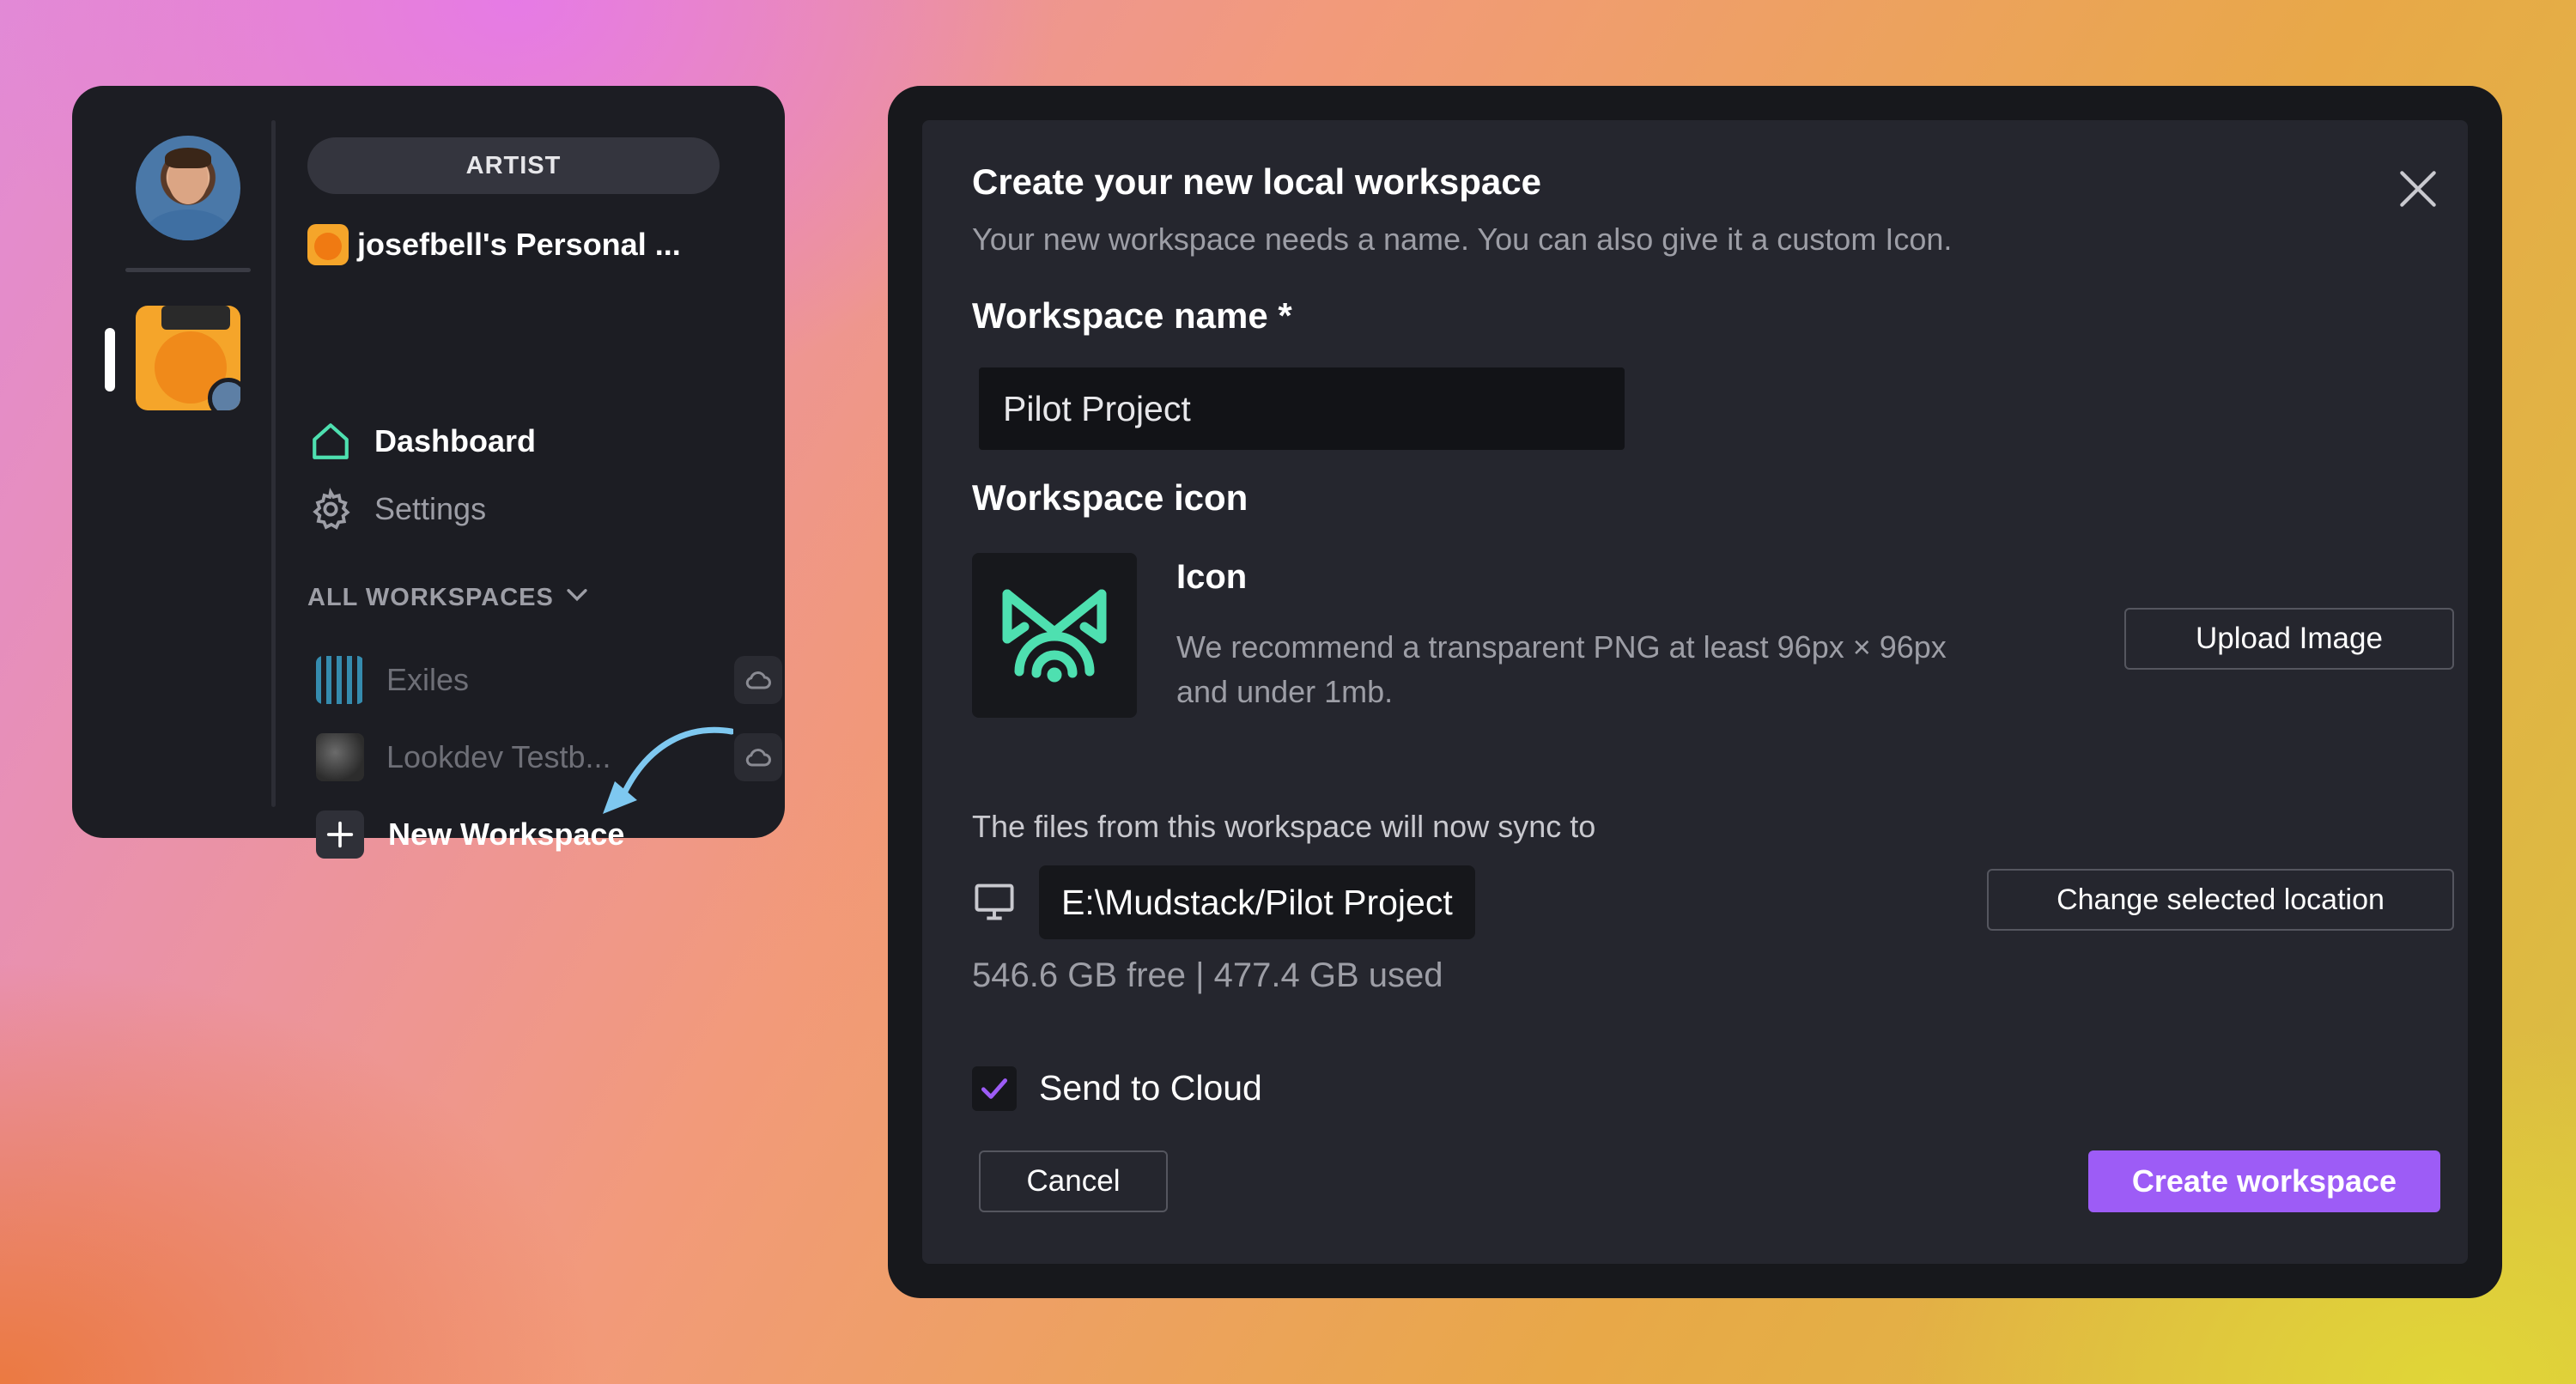 This screenshot has width=2576, height=1384. I want to click on workspace-icon-preview, so click(1054, 636).